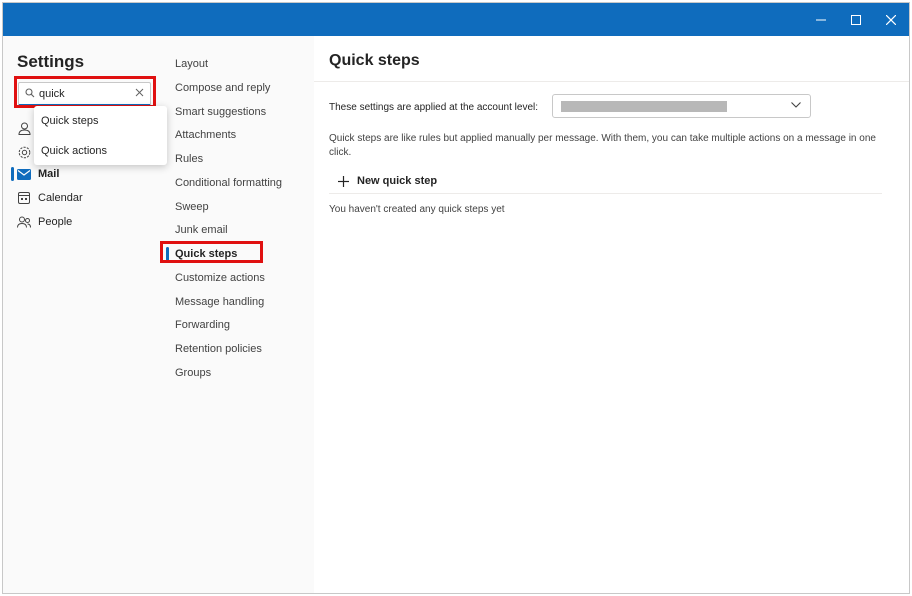 The height and width of the screenshot is (596, 912). I want to click on general-gear-icon, so click(24, 152).